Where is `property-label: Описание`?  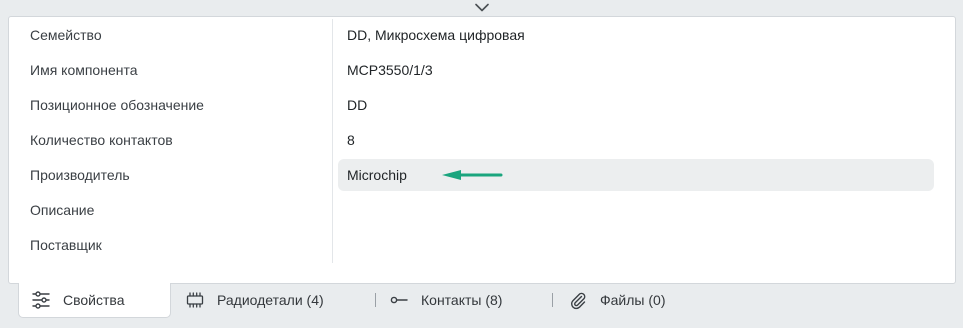 property-label: Описание is located at coordinates (62, 210).